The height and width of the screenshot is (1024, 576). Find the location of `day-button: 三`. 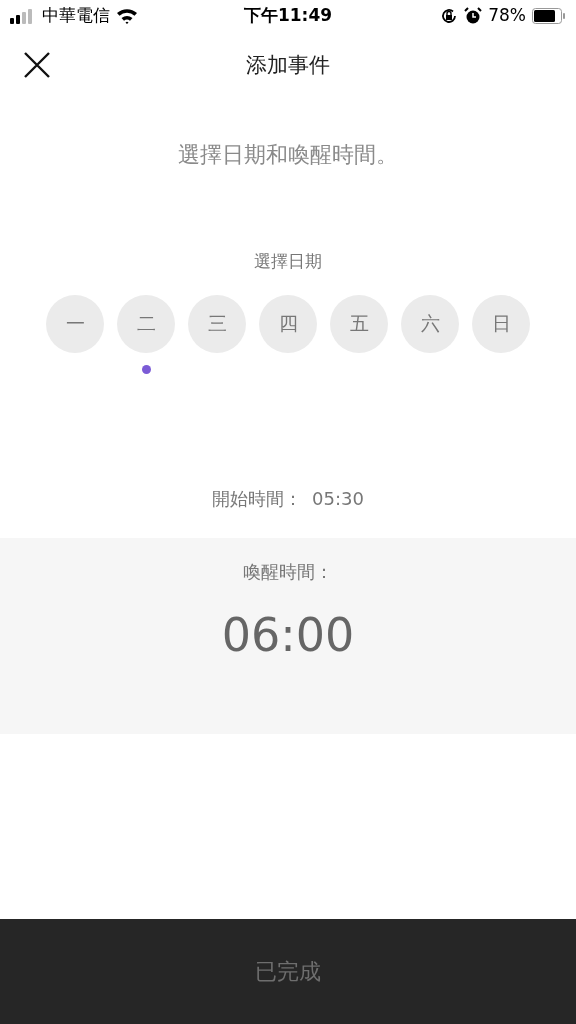

day-button: 三 is located at coordinates (217, 323).